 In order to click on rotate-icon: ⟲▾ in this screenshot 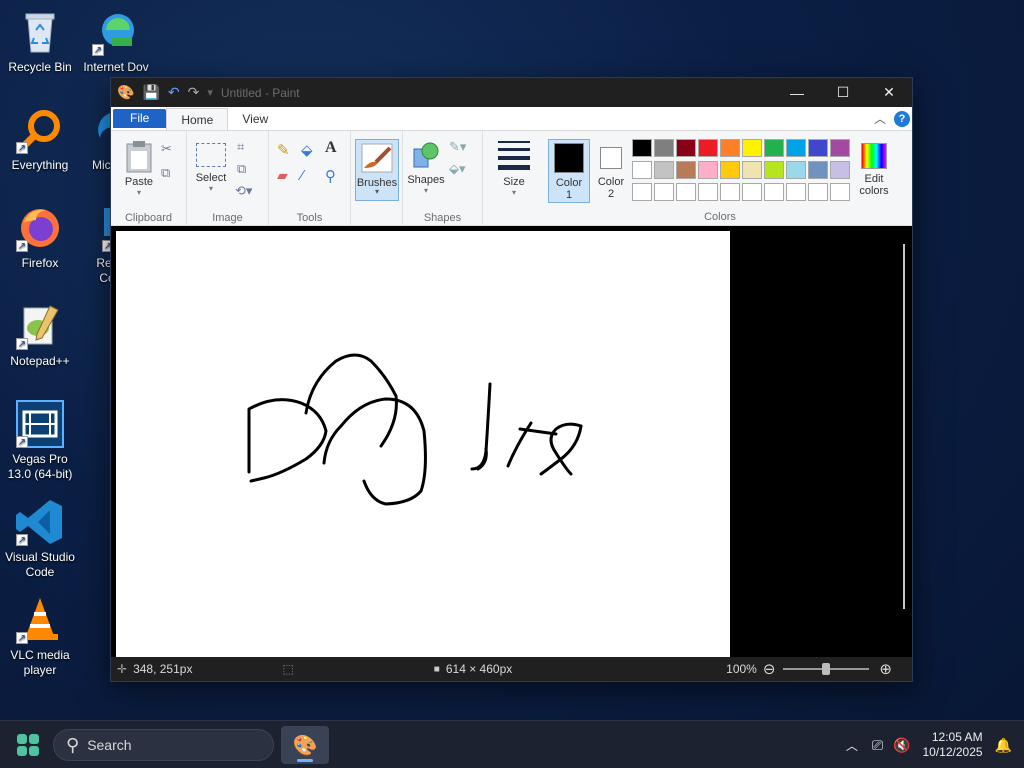, I will do `click(243, 191)`.